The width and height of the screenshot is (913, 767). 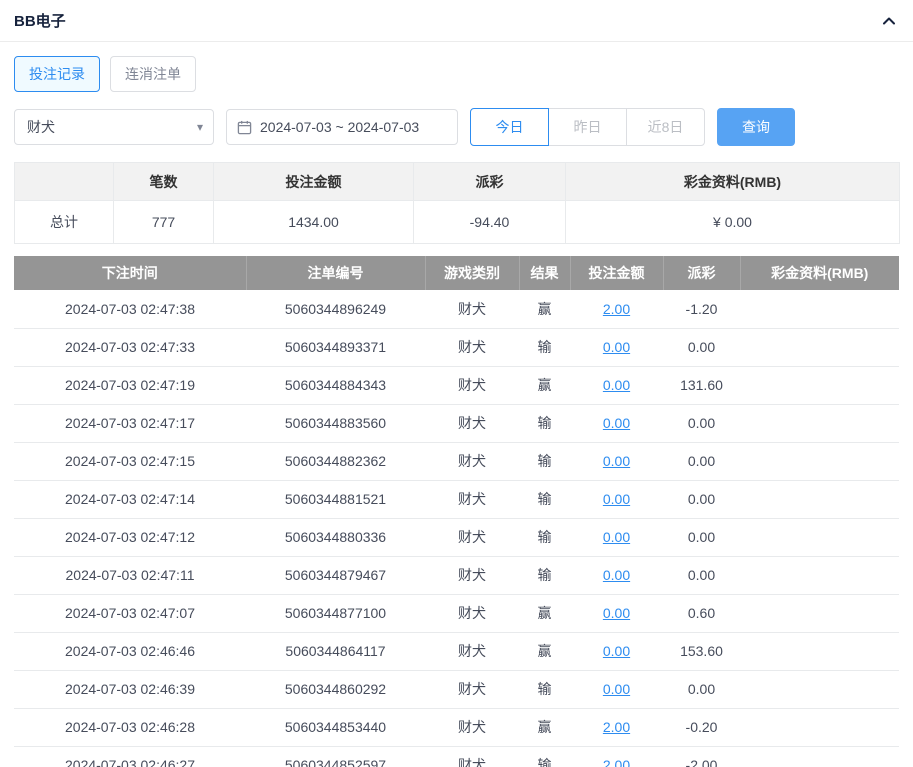 I want to click on quick-date-group: 今日 昨日 近8日, so click(x=587, y=127).